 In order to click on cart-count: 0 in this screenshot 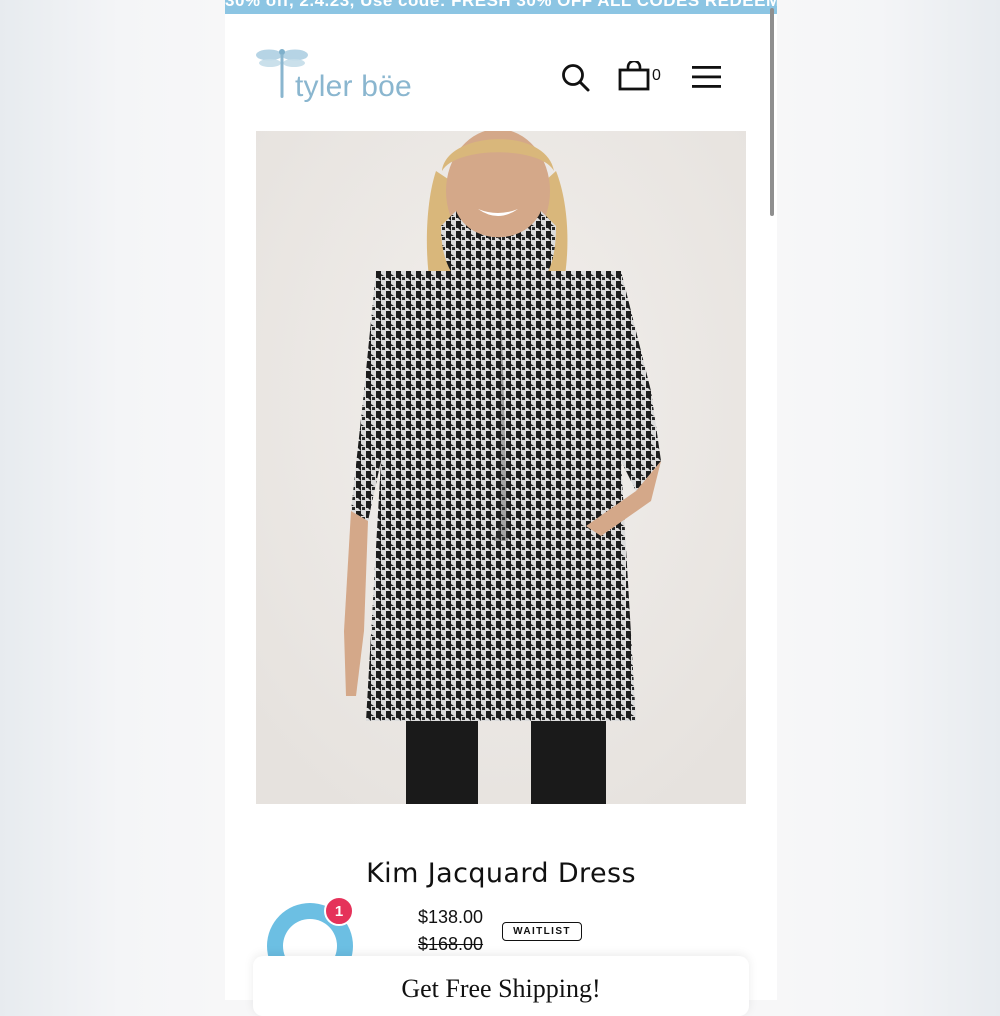, I will do `click(656, 75)`.